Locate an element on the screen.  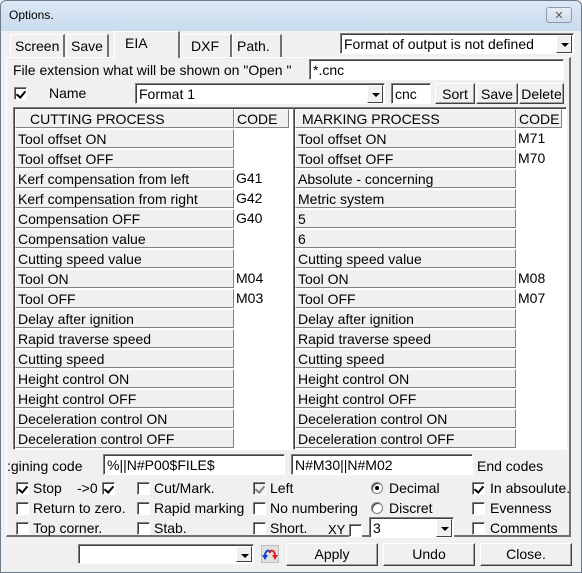
process-name-cell: Tool OFF is located at coordinates (405, 298).